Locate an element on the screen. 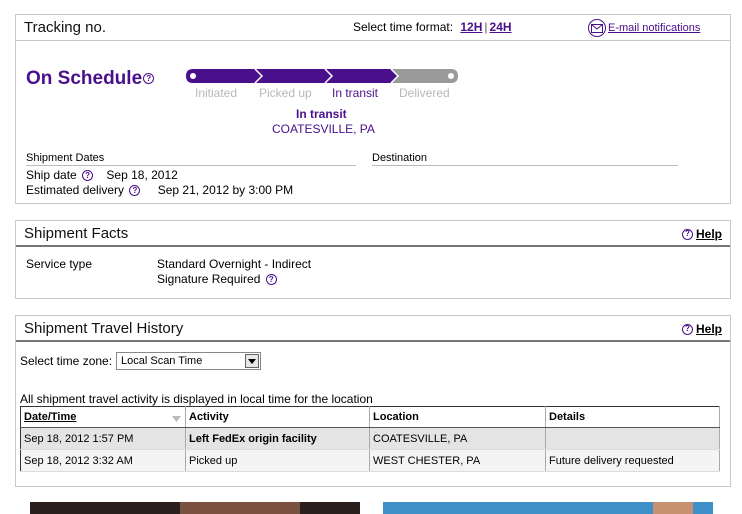 The image size is (742, 514). cell-location: COATESVILLE, PA is located at coordinates (457, 438).